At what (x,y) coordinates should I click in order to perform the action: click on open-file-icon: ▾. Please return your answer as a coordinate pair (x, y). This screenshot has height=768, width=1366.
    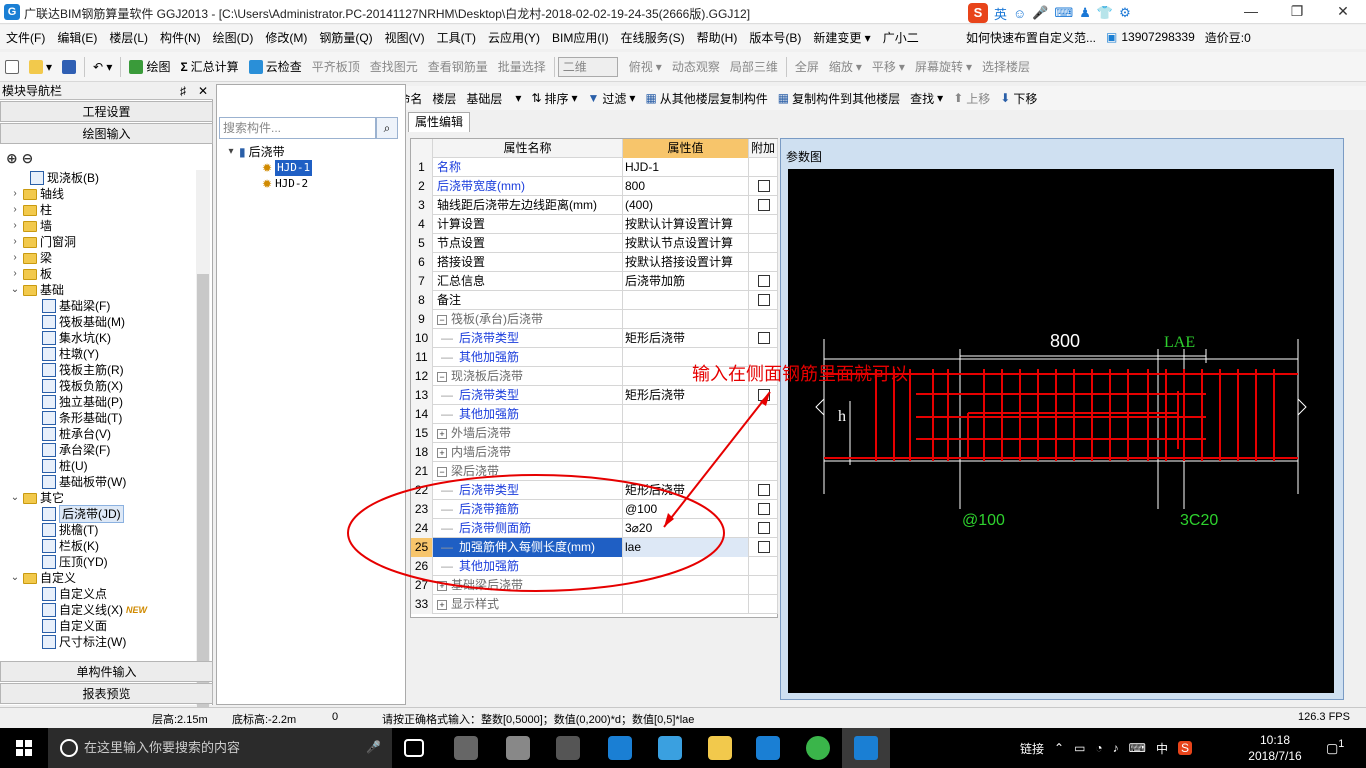
    Looking at the image, I should click on (40, 66).